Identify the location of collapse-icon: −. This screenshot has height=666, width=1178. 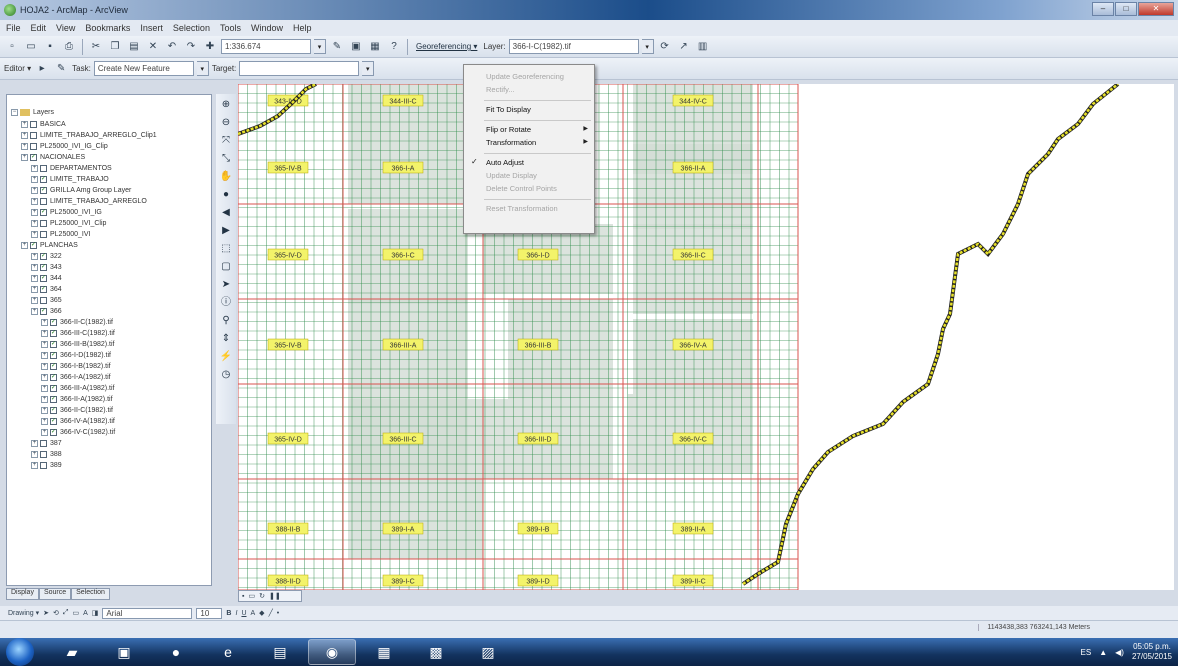
(14, 112).